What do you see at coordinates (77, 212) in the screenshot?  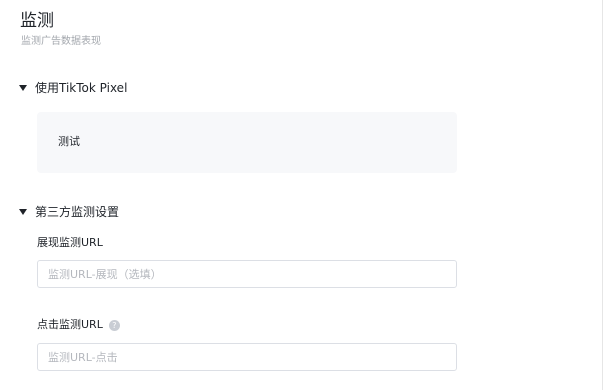 I see `section-third-party-label: 第三方监测设置` at bounding box center [77, 212].